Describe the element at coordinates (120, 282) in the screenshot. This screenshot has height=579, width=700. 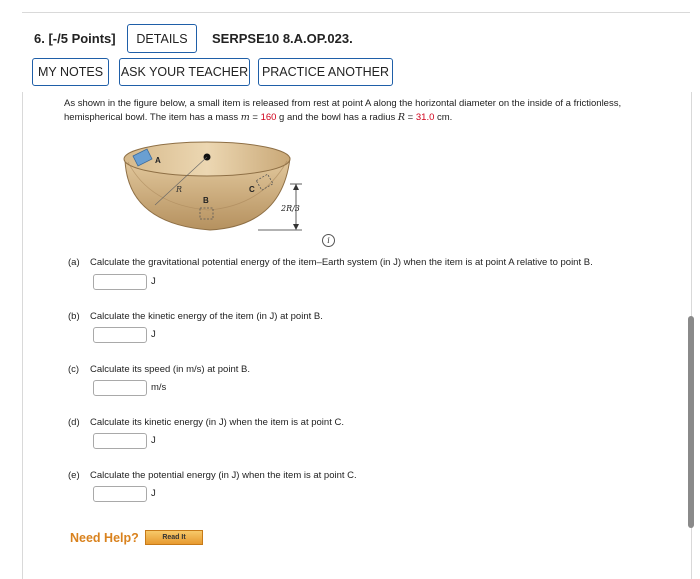
I see `part-a-answer-input` at that location.